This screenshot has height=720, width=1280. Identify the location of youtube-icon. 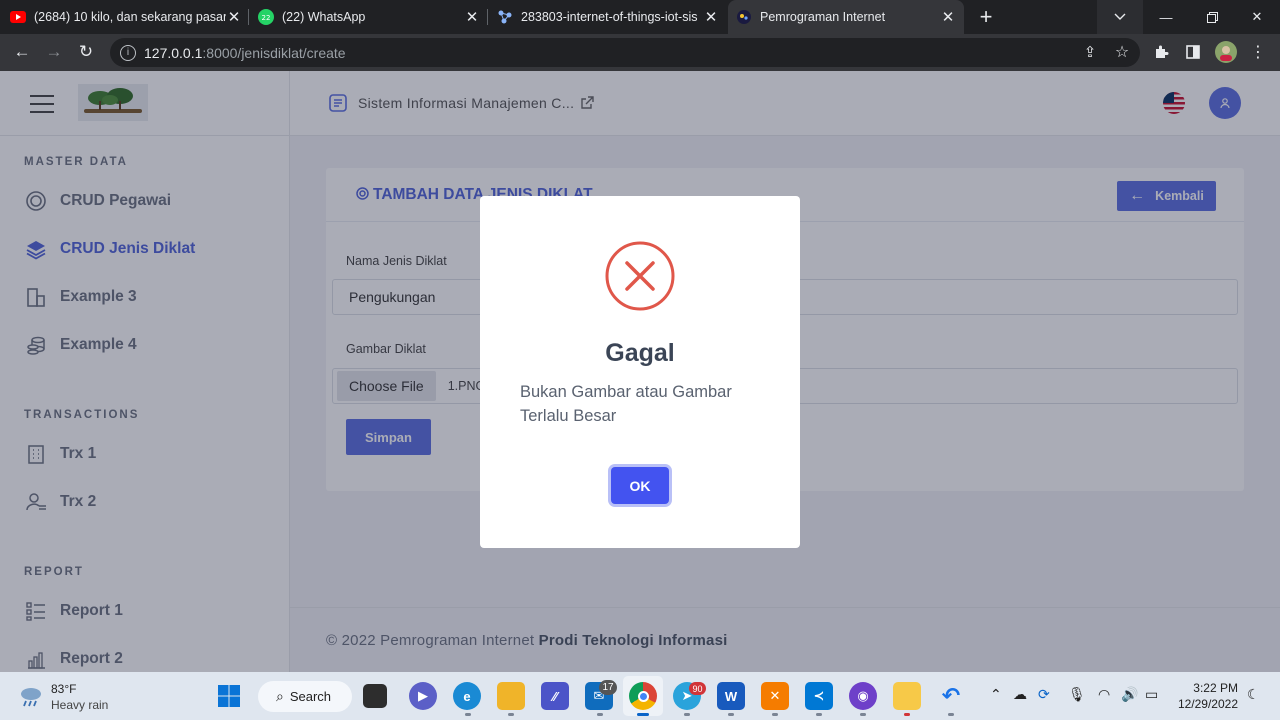
(18, 17).